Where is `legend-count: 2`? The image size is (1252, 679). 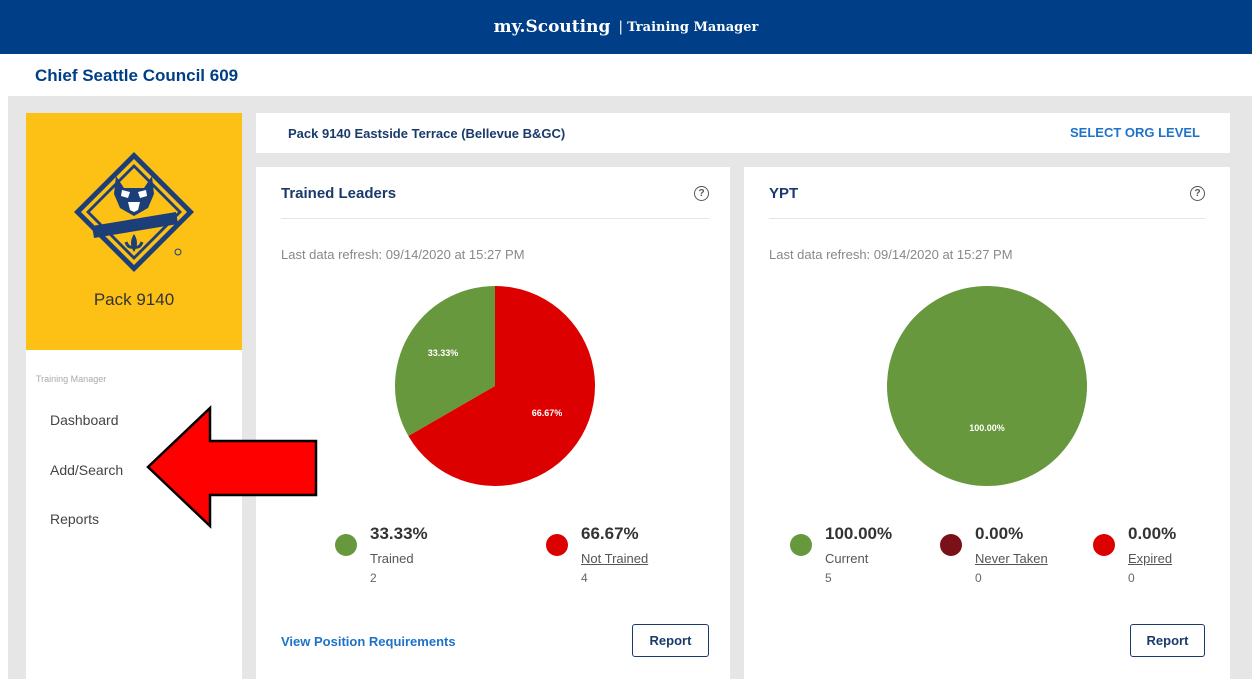 legend-count: 2 is located at coordinates (373, 578).